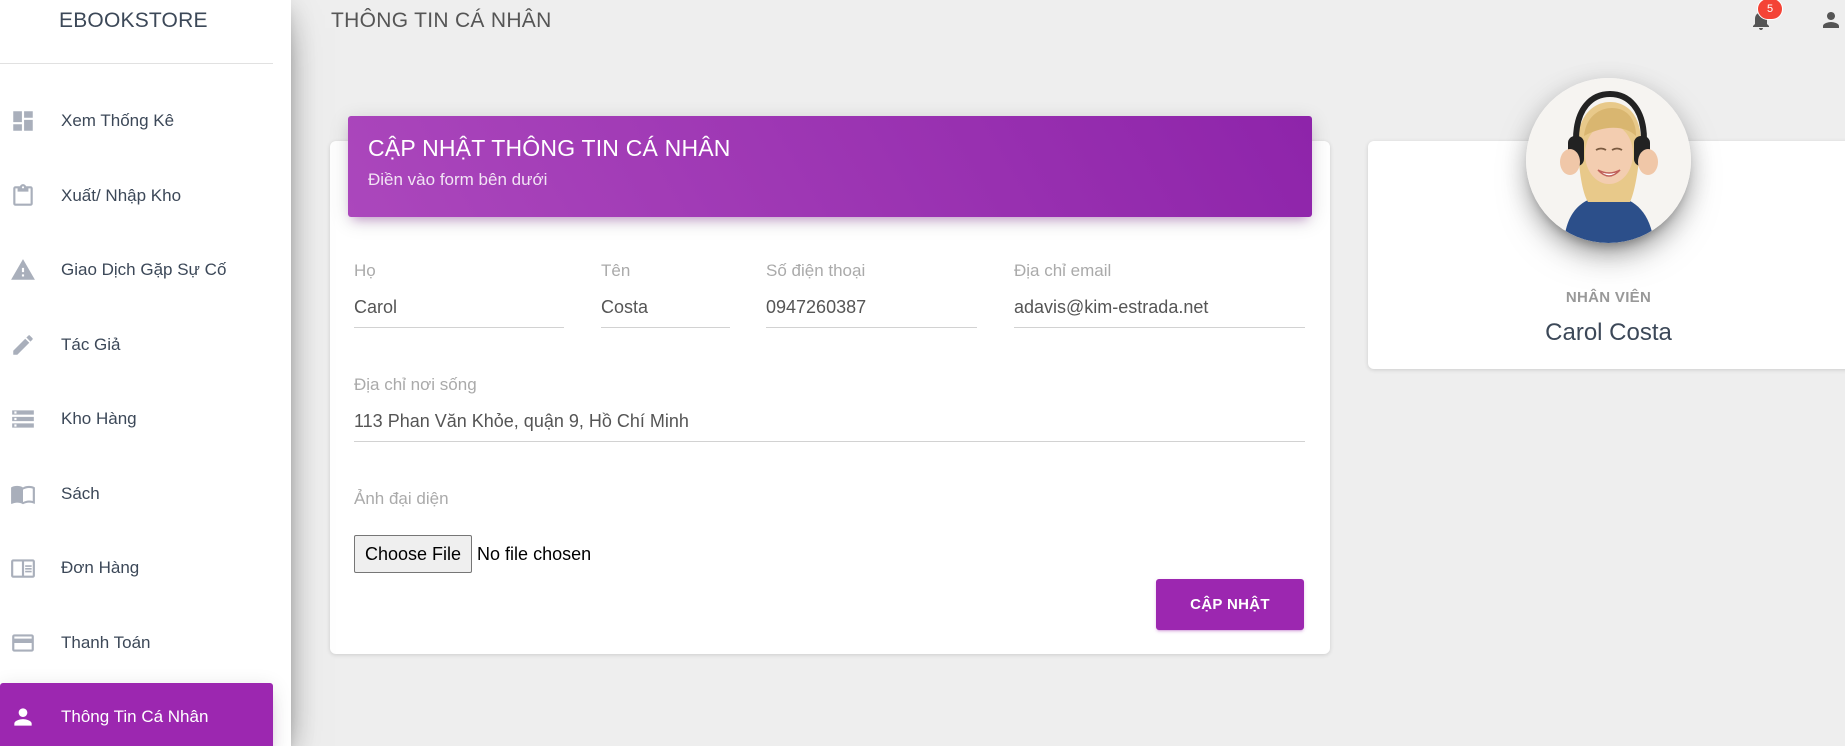  What do you see at coordinates (458, 179) in the screenshot?
I see `card-subtitle: Điền vào form bên dưới` at bounding box center [458, 179].